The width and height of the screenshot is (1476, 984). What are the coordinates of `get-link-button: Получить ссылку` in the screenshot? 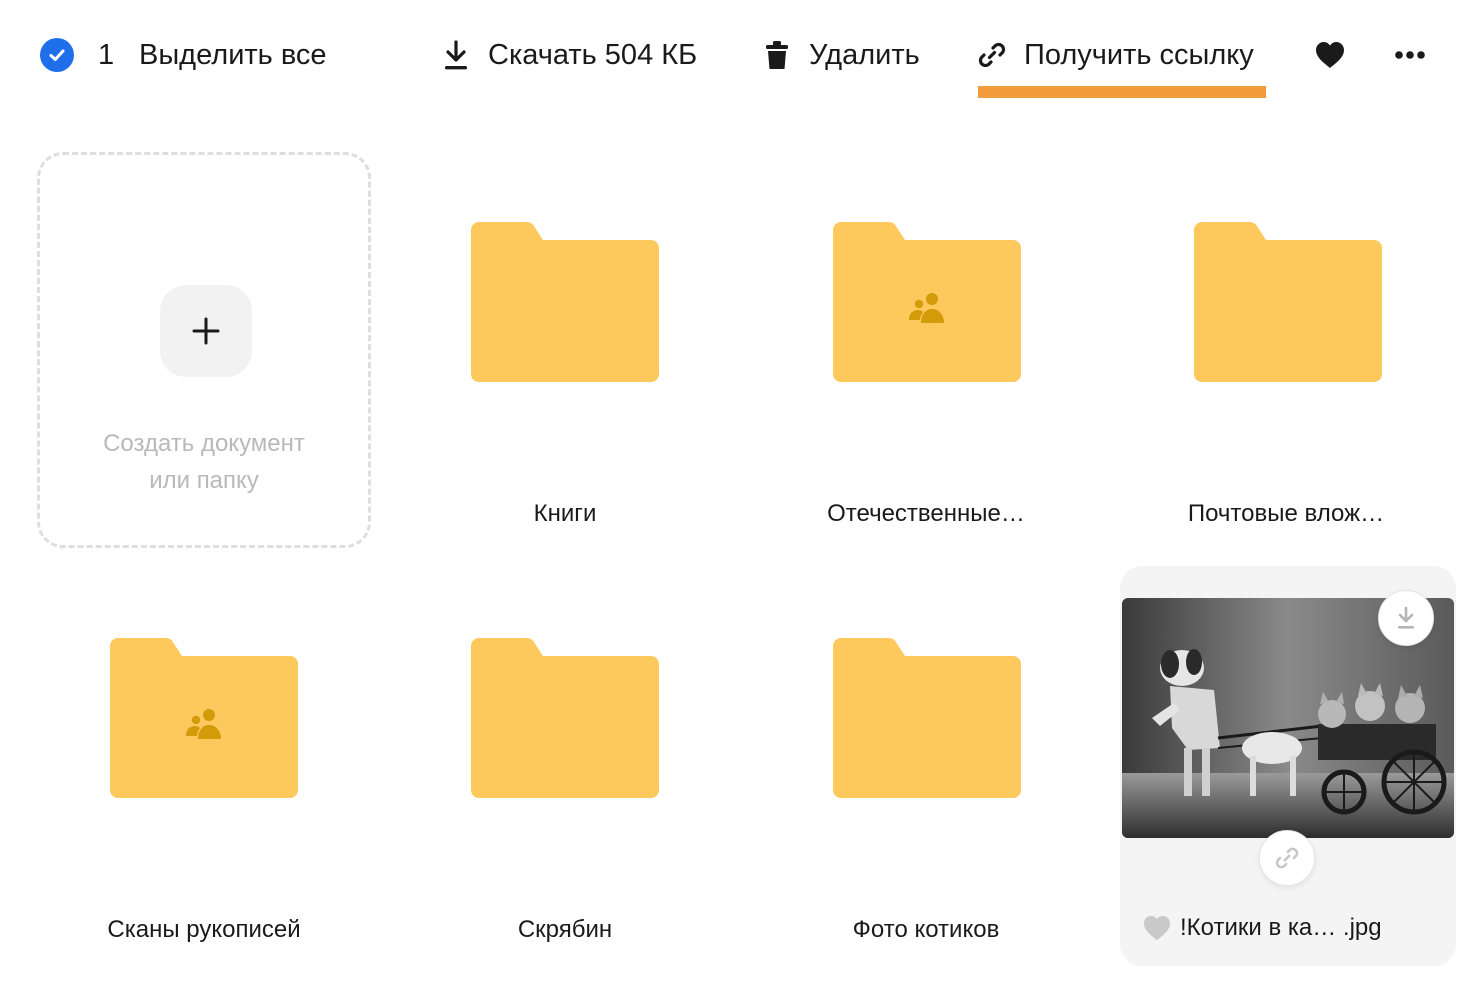 It's located at (1115, 55).